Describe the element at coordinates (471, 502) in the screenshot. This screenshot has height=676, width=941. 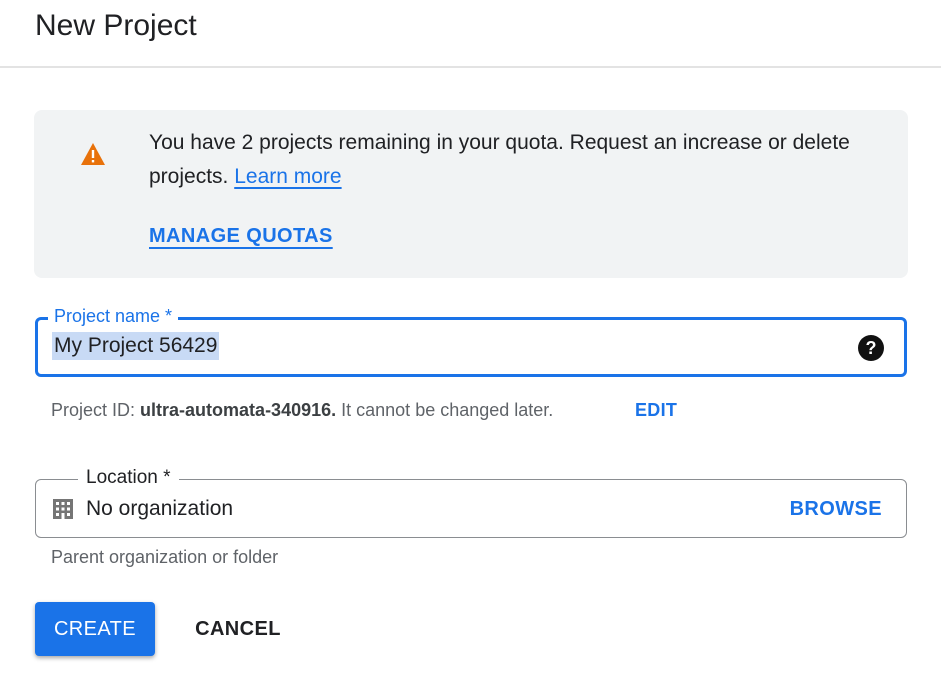
I see `location-field: Location * No organization BROWSE` at that location.